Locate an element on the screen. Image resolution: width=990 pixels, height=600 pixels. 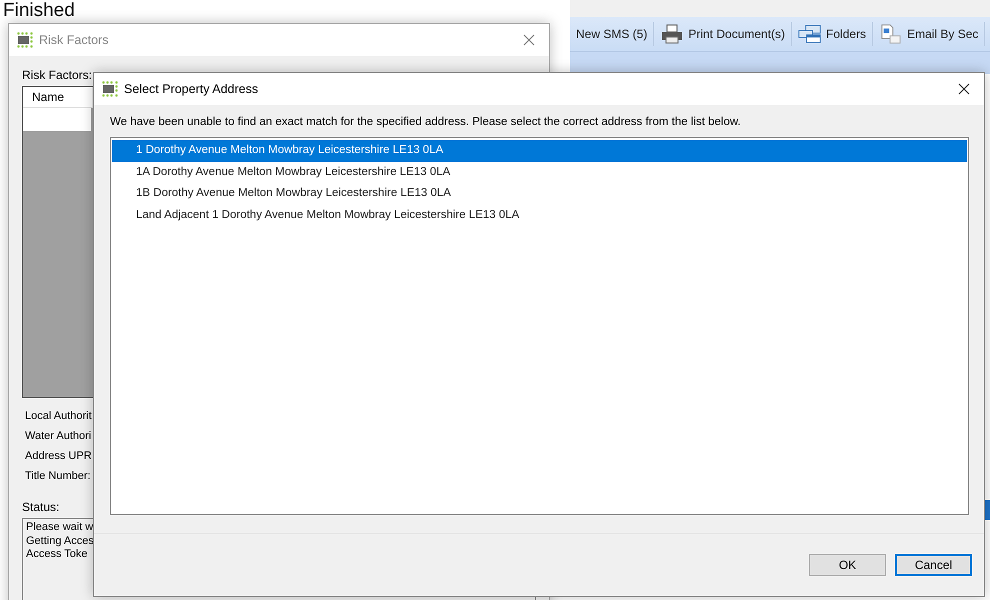
toolbar-button: Email By Sec is located at coordinates (928, 34).